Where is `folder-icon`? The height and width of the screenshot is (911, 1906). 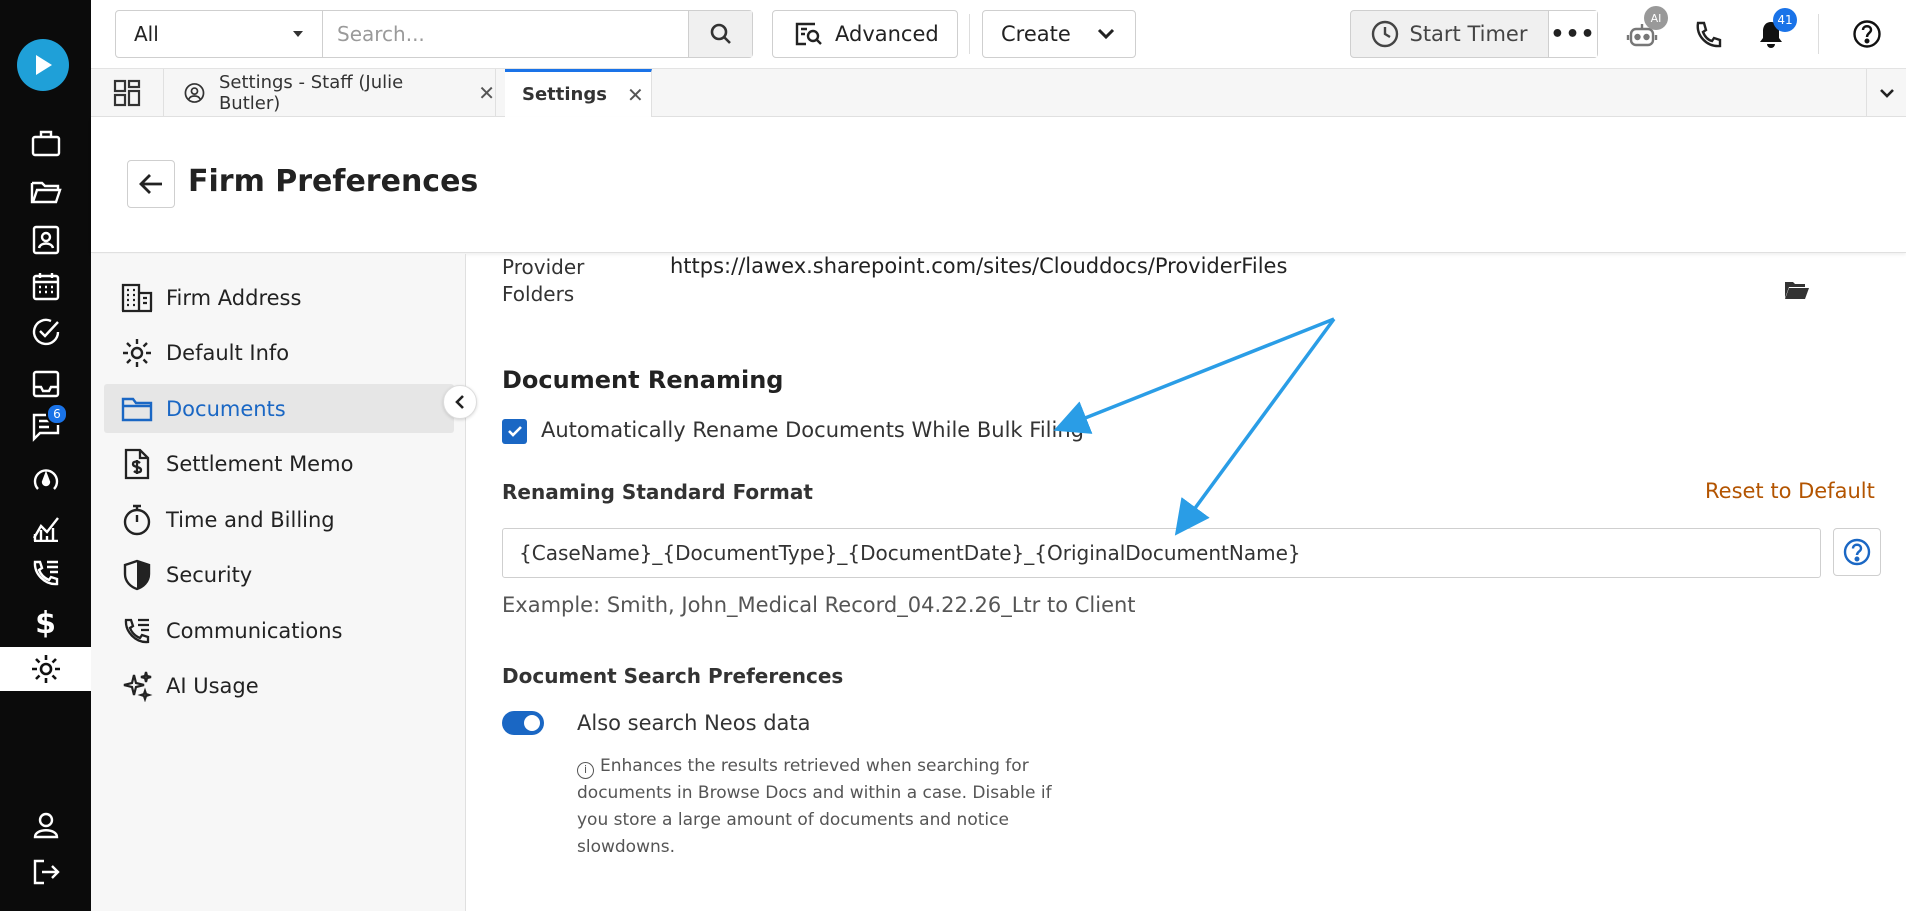 folder-icon is located at coordinates (137, 409).